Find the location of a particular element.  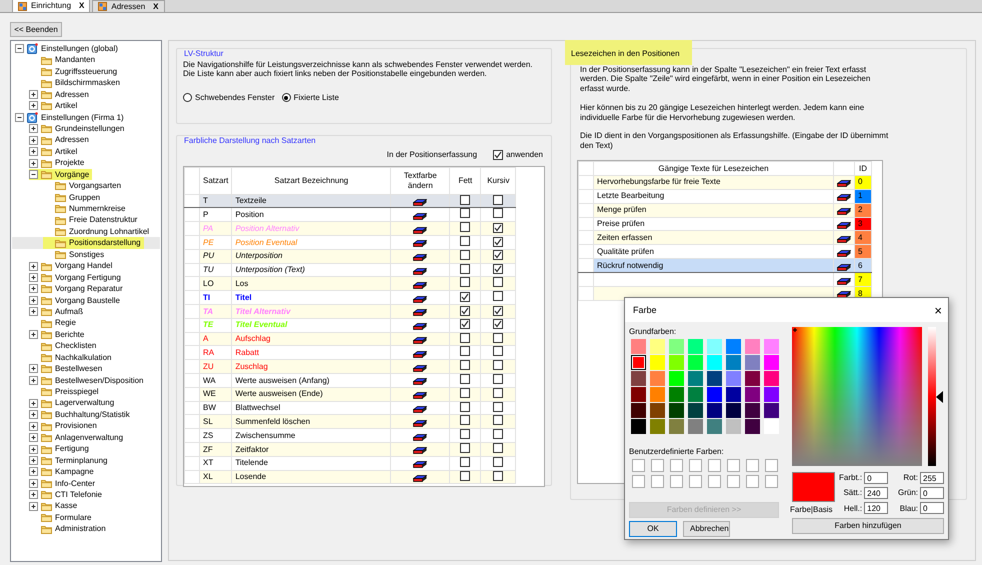

table-row: TI Titel is located at coordinates (350, 297).